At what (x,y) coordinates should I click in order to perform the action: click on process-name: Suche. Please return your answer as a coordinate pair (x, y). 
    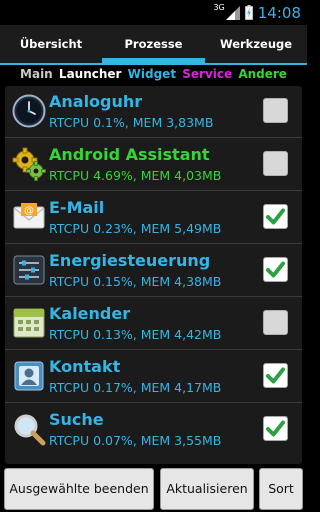
    Looking at the image, I should click on (76, 419).